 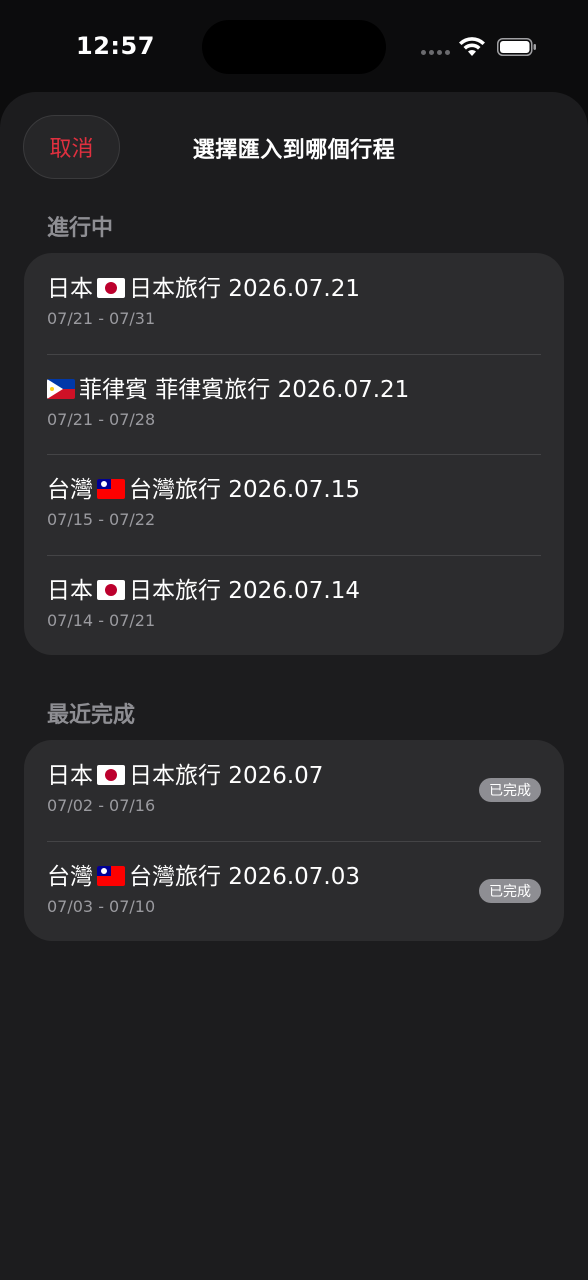 What do you see at coordinates (294, 150) in the screenshot?
I see `sheet-title: 選擇匯入到哪個行程` at bounding box center [294, 150].